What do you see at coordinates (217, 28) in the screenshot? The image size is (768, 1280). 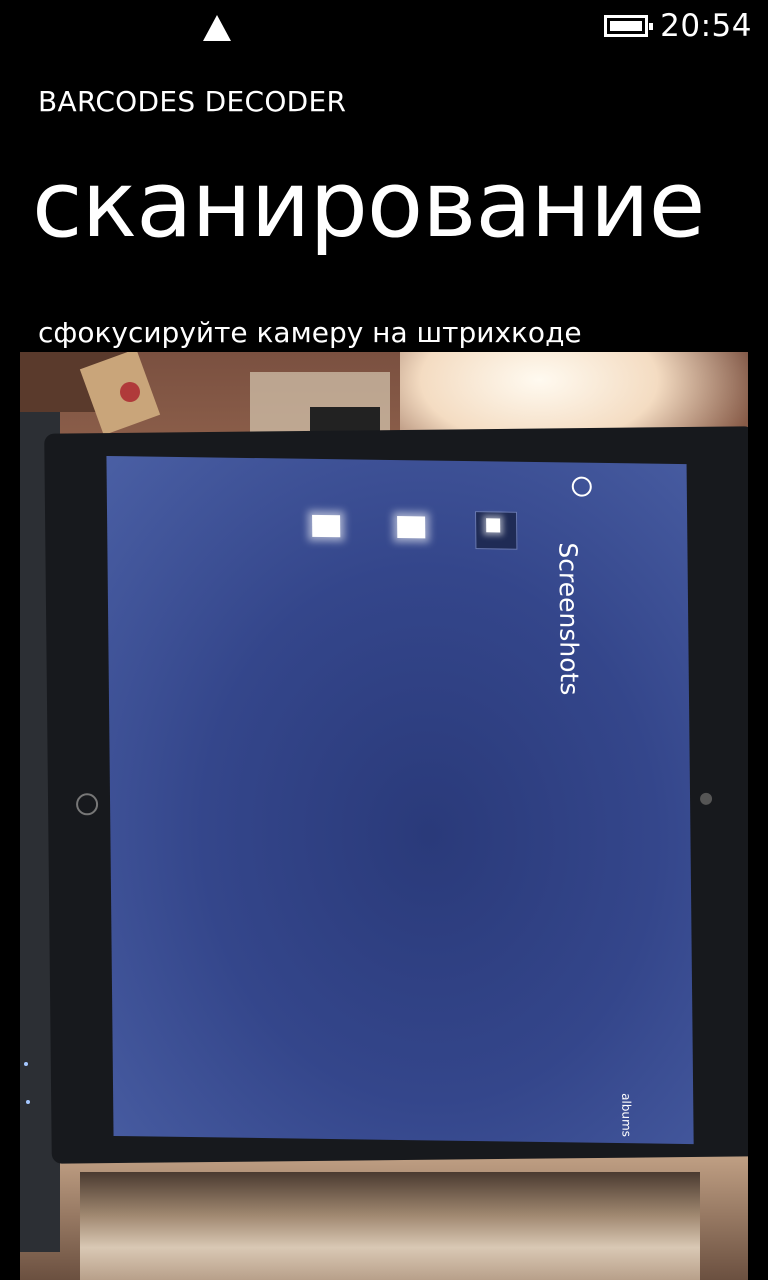 I see `signal-triangle-icon` at bounding box center [217, 28].